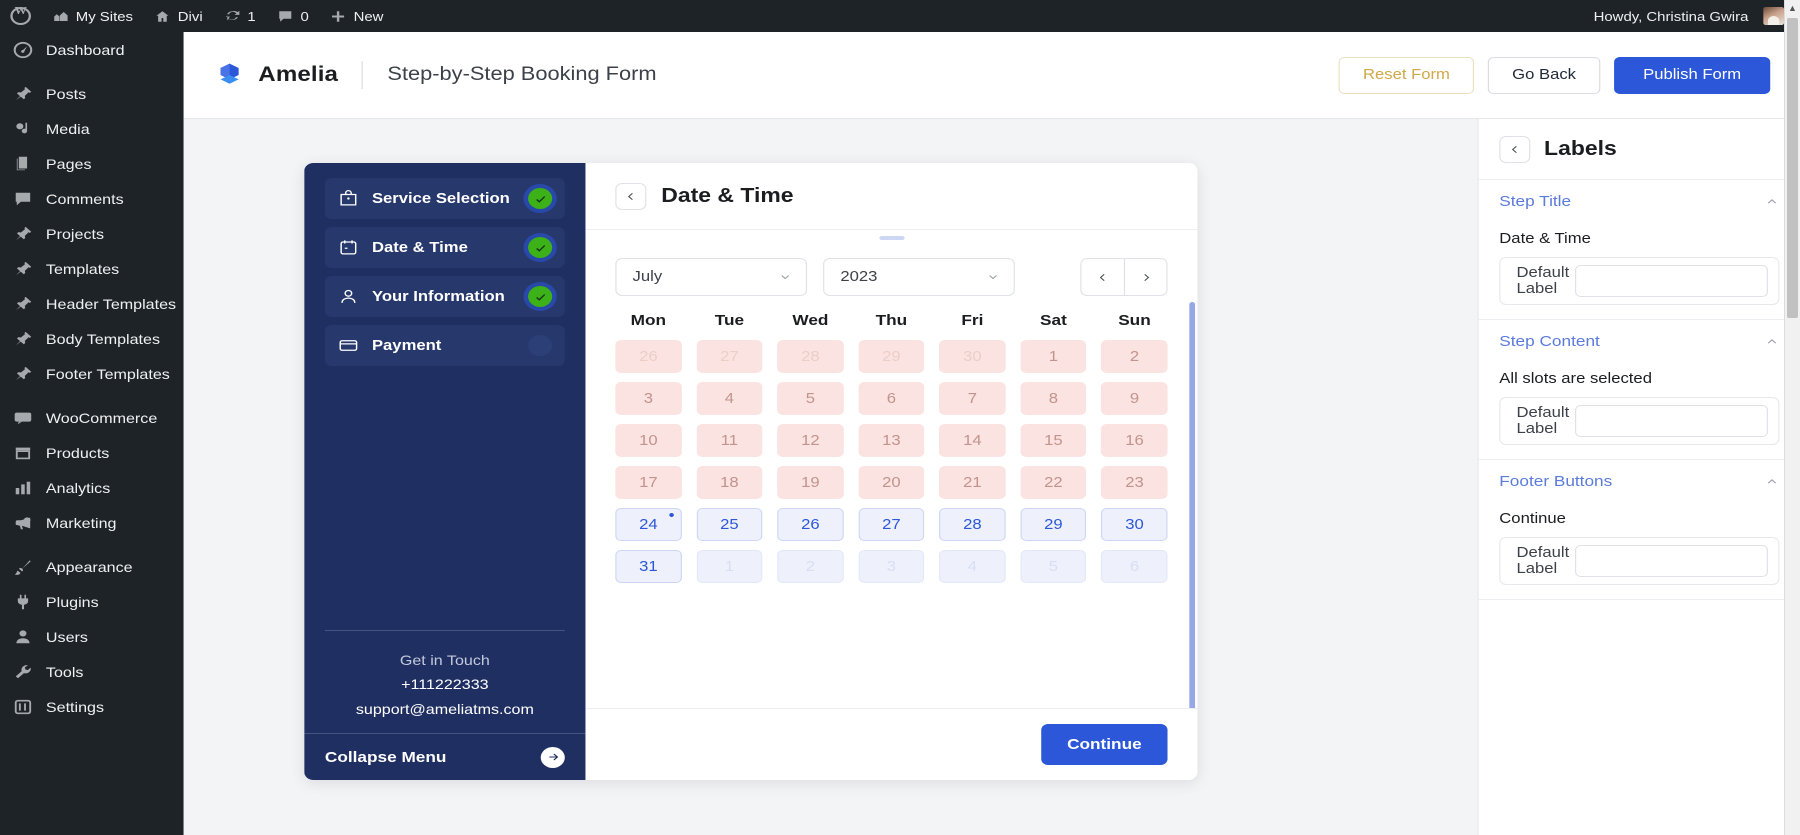  Describe the element at coordinates (1639, 481) in the screenshot. I see `section-header-footer-buttons: Footer Buttons` at that location.